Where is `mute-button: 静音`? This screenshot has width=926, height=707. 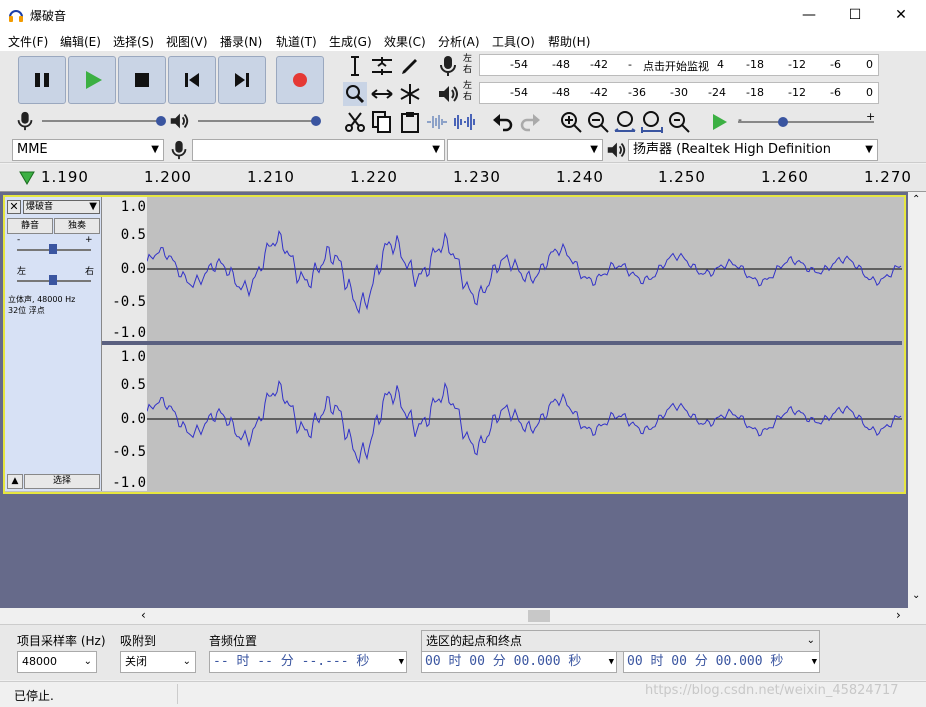 mute-button: 静音 is located at coordinates (30, 226).